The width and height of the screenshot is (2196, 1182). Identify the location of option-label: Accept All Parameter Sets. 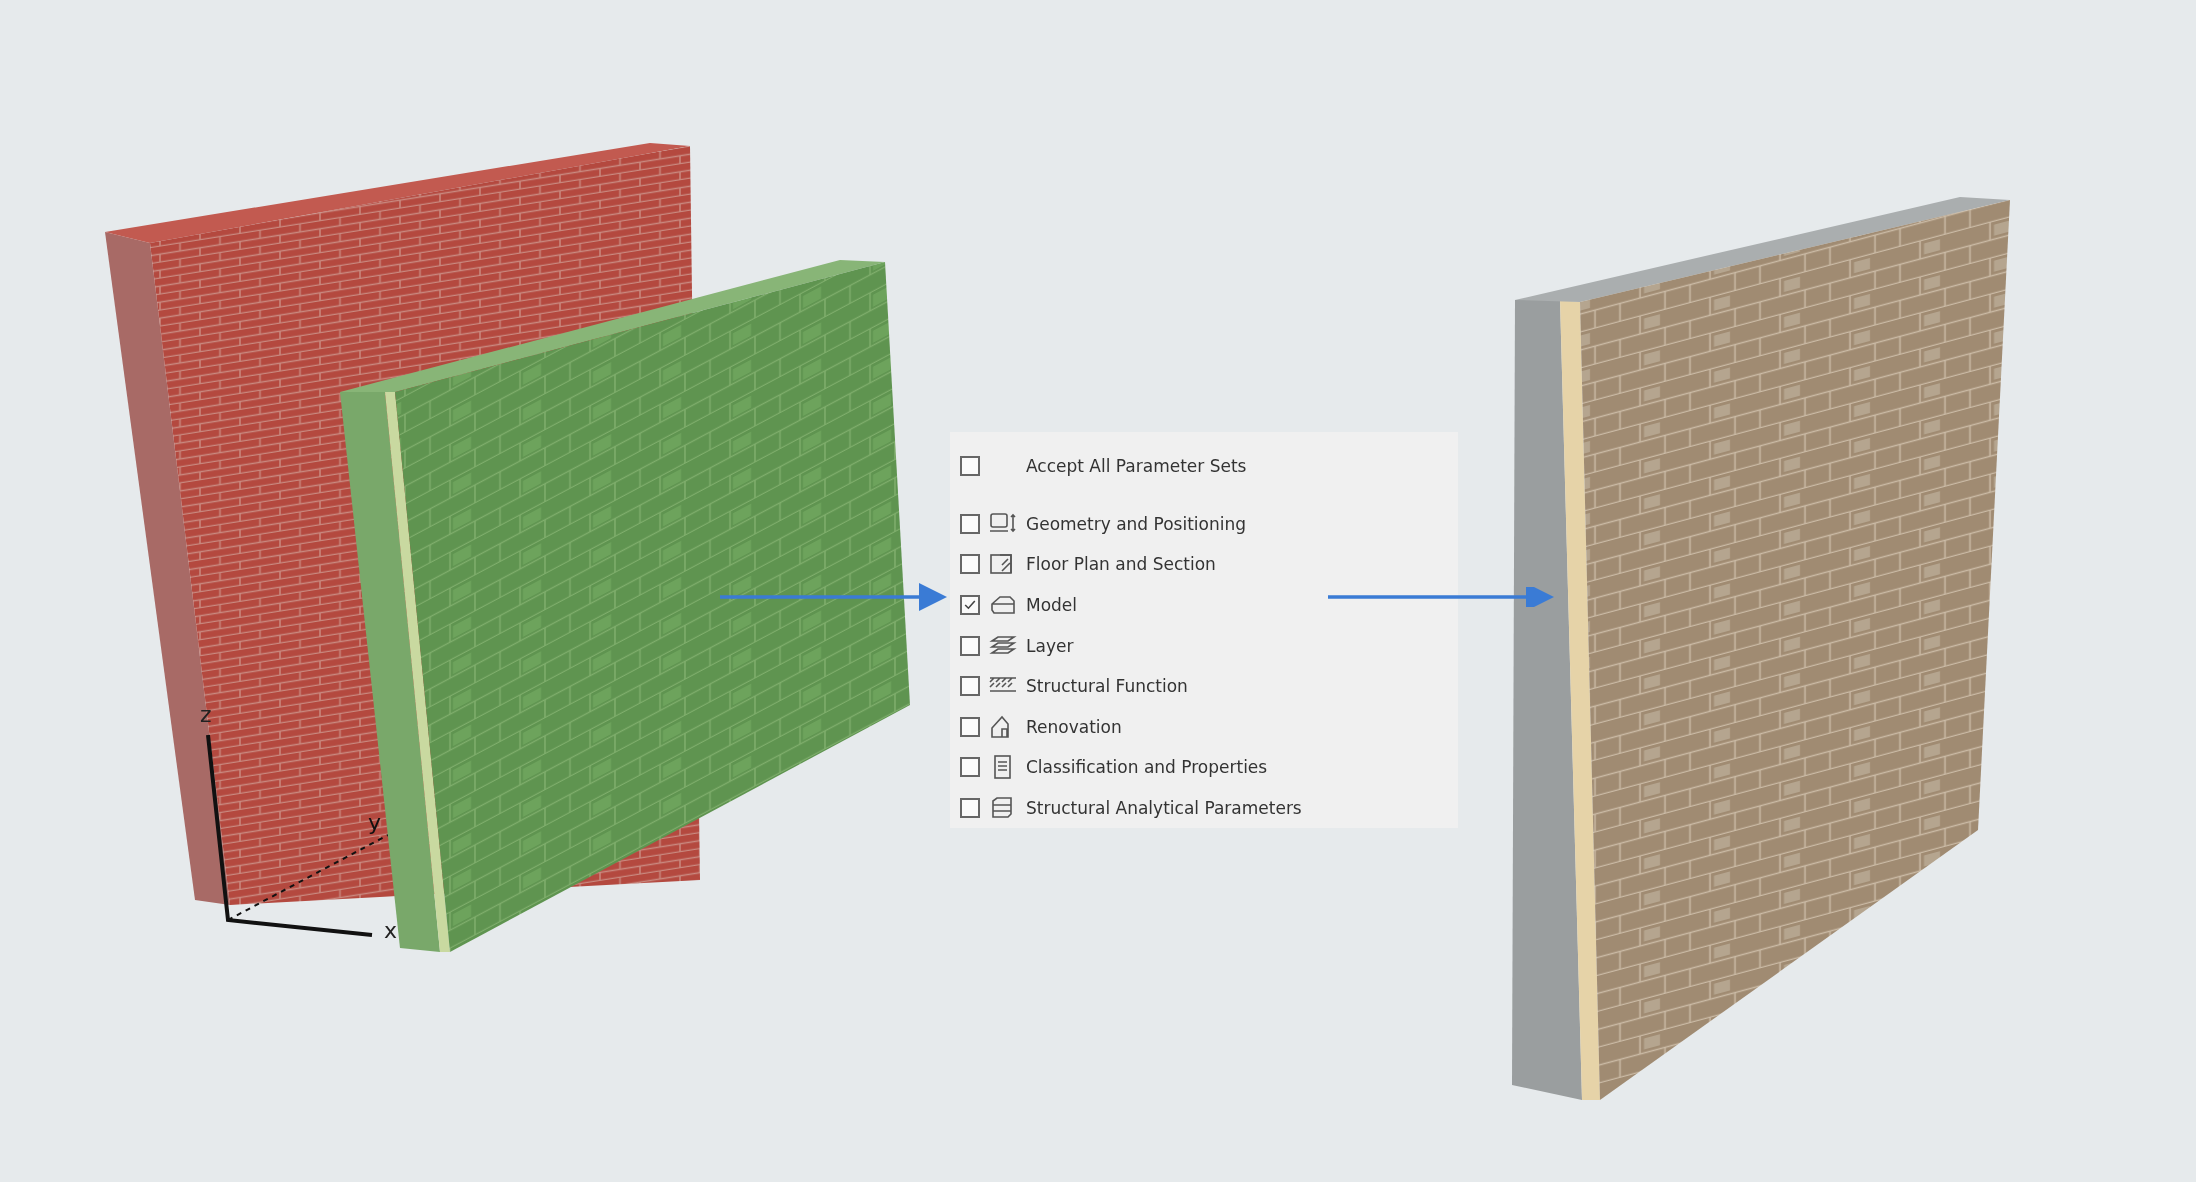
(1136, 466).